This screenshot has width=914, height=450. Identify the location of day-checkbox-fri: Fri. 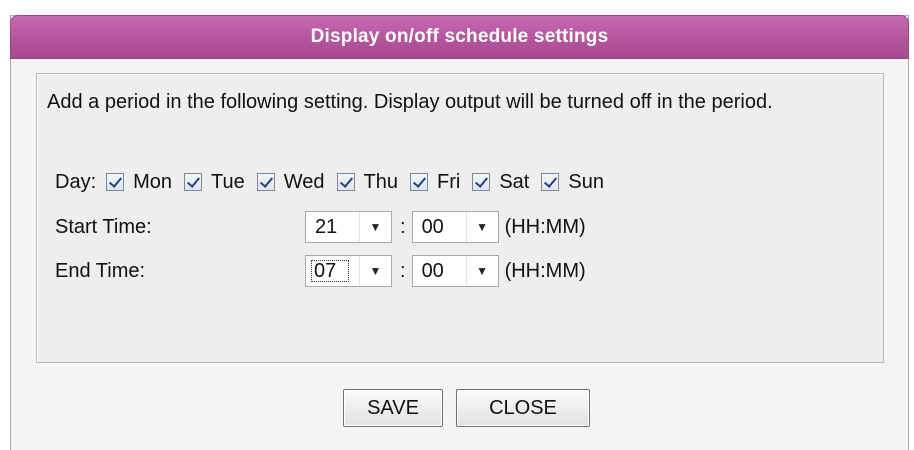
(435, 182).